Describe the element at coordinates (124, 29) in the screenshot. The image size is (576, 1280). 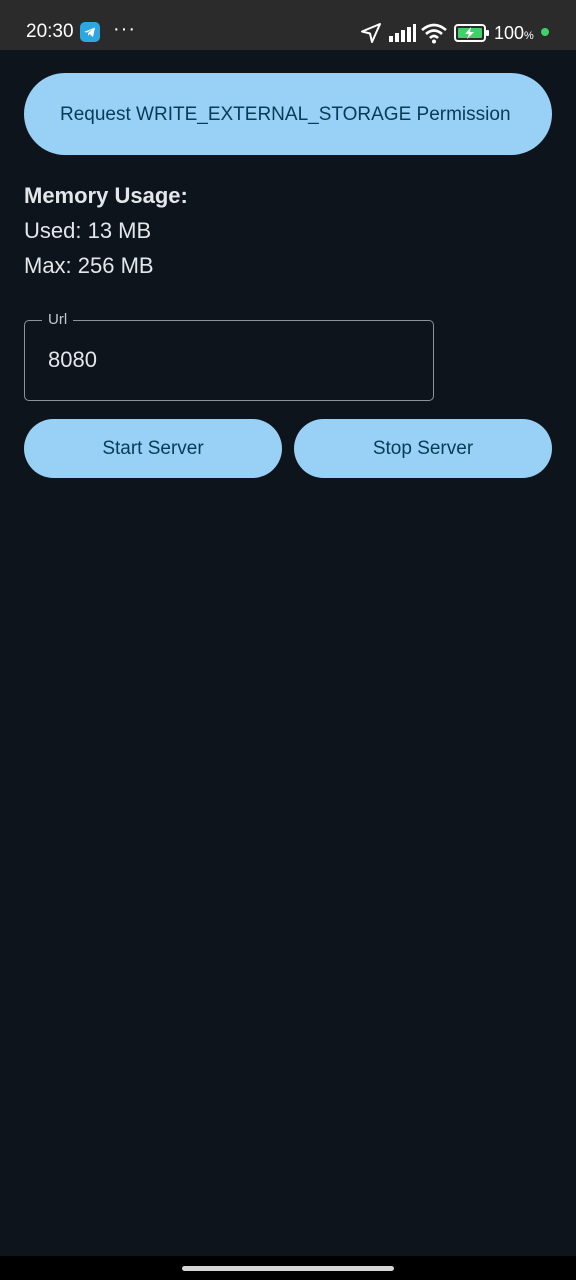
I see `more-notifications-icon: ···` at that location.